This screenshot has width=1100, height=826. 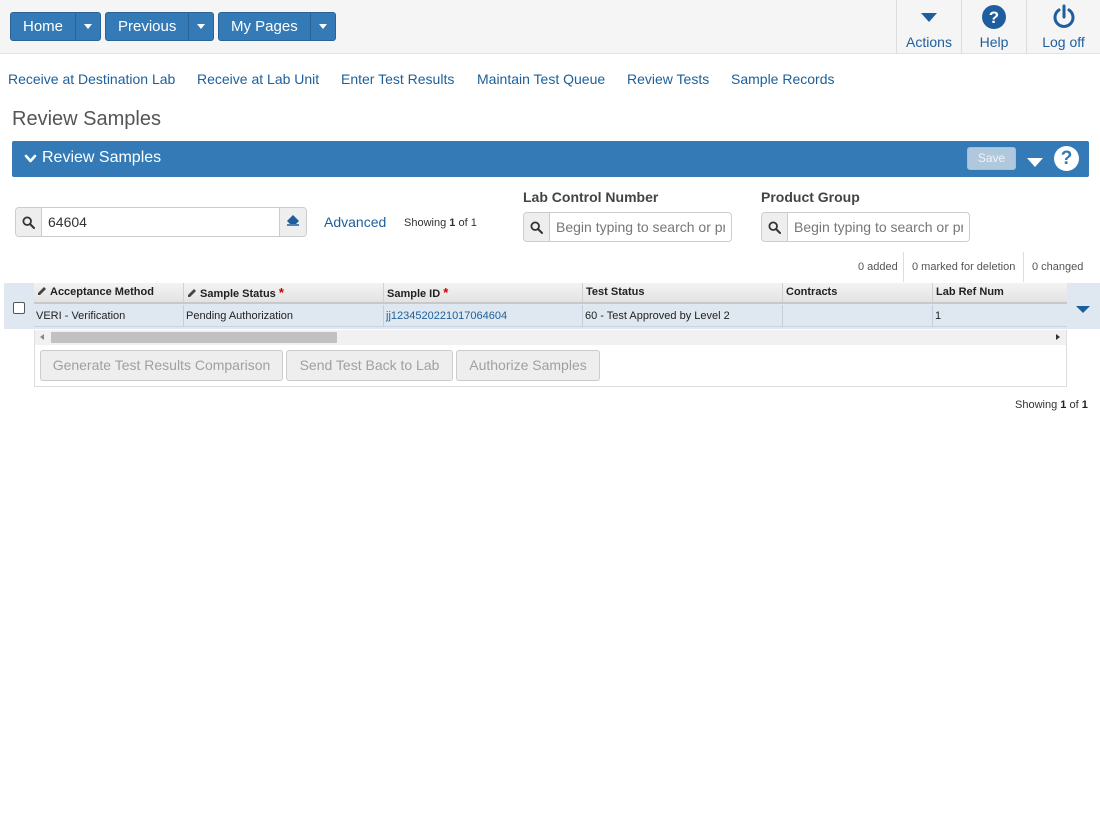 What do you see at coordinates (683, 292) in the screenshot?
I see `column-header-test-status: Test Status` at bounding box center [683, 292].